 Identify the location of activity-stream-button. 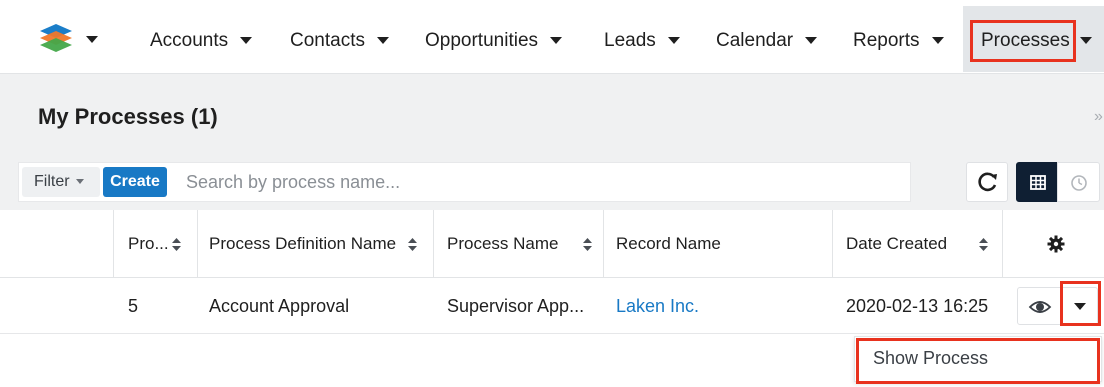
(1078, 182).